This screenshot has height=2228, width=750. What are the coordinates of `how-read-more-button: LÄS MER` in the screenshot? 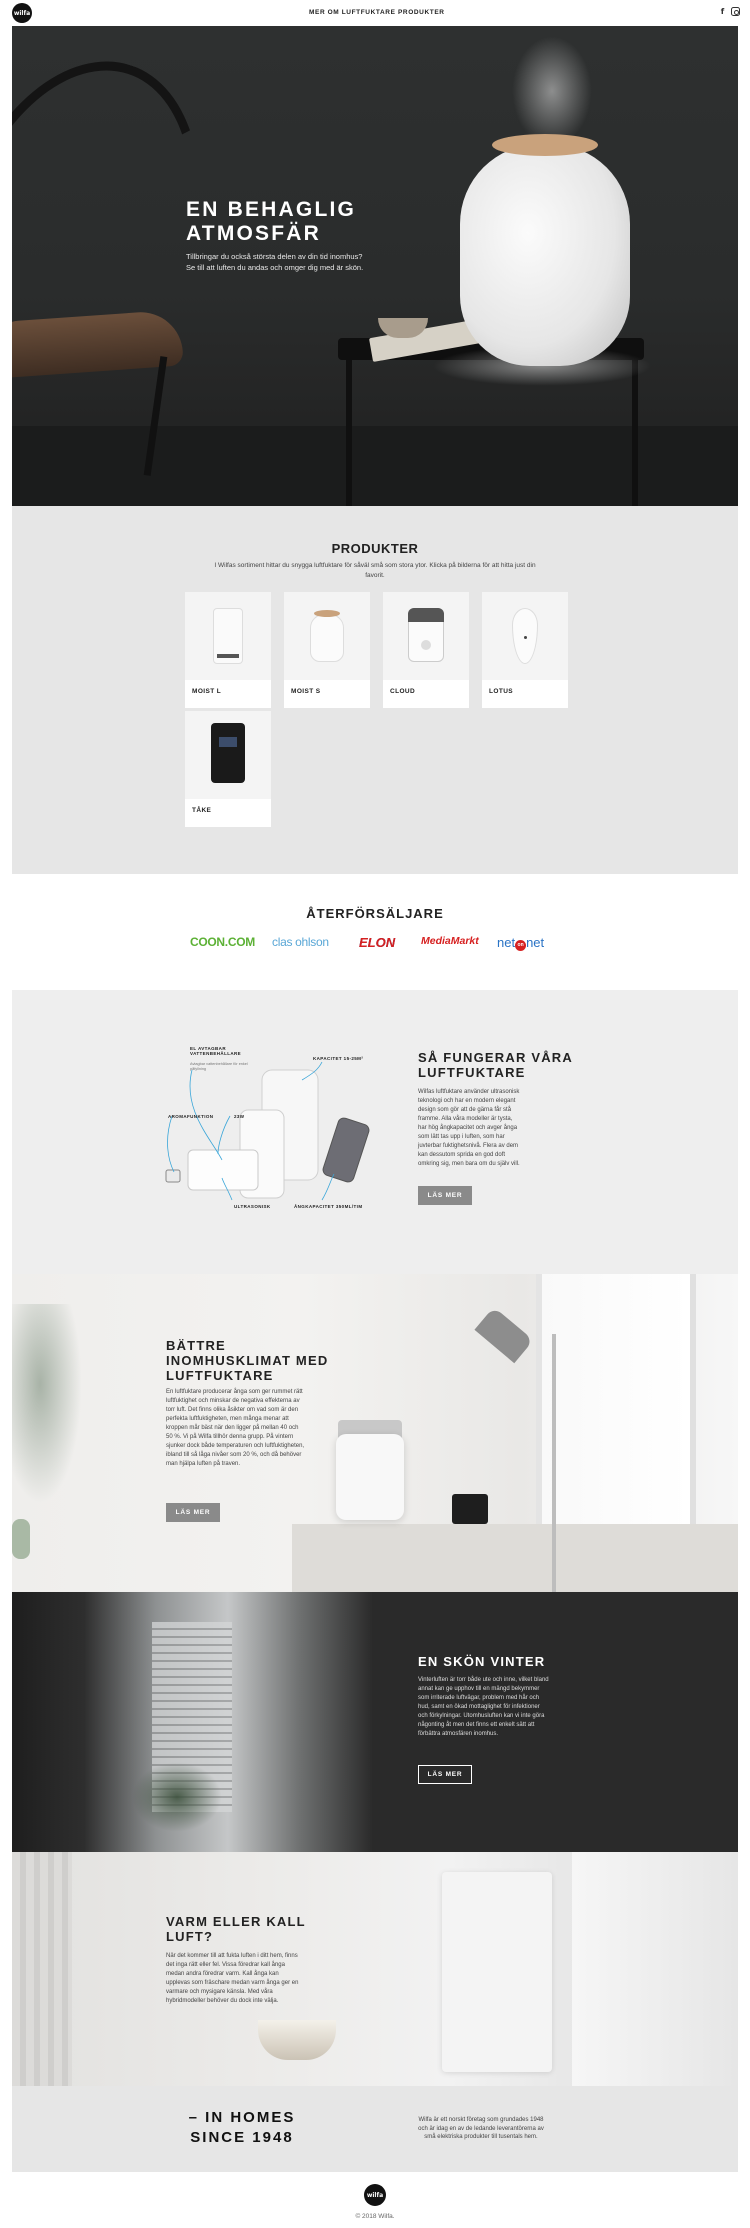 It's located at (445, 1195).